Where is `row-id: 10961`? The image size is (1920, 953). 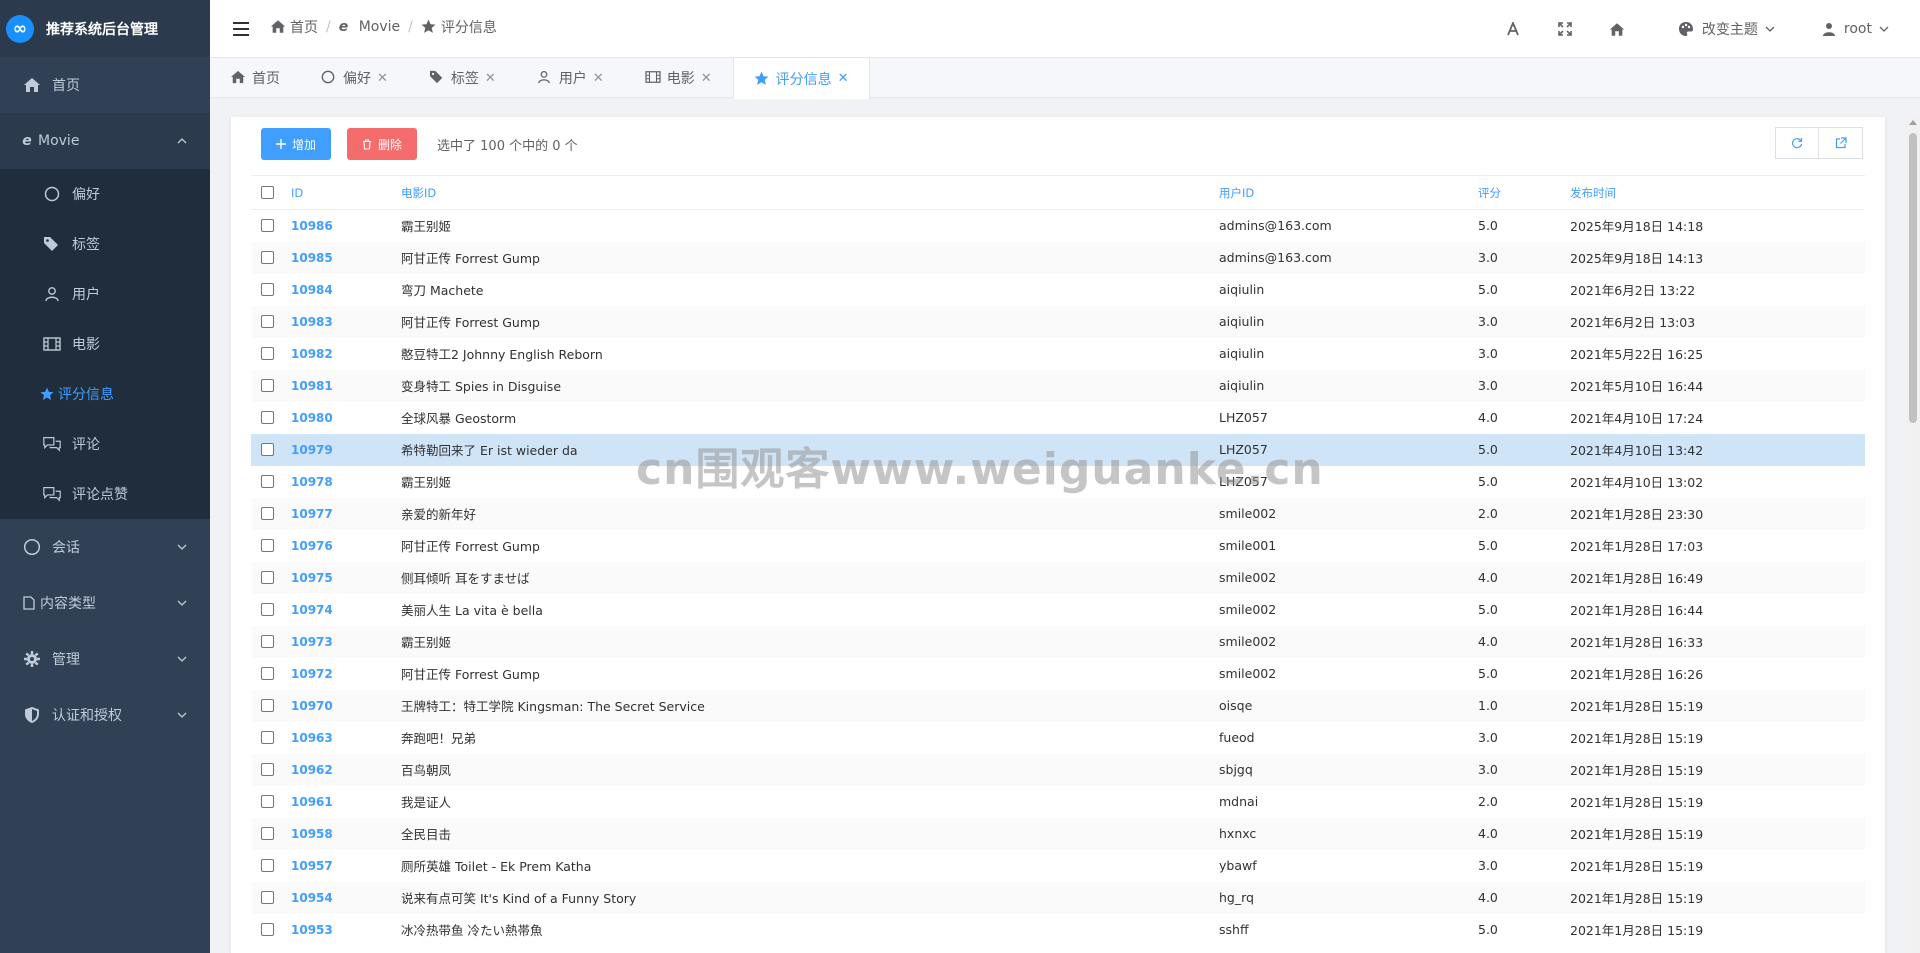 row-id: 10961 is located at coordinates (346, 802).